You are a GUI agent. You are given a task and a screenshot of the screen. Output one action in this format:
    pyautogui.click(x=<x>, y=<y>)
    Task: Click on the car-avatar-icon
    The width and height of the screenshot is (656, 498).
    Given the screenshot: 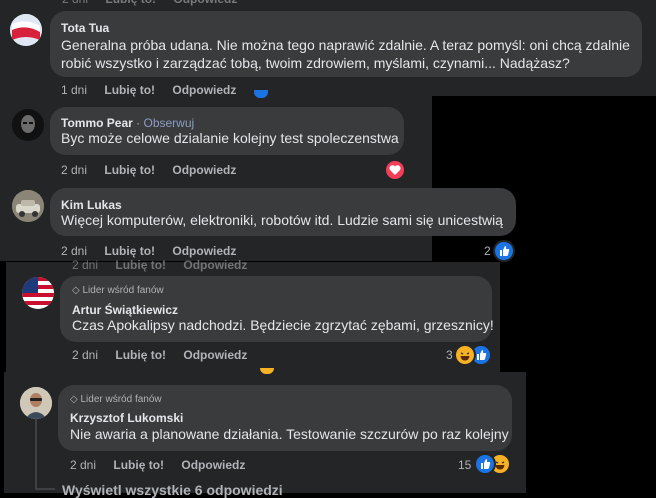 What is the action you would take?
    pyautogui.click(x=28, y=206)
    